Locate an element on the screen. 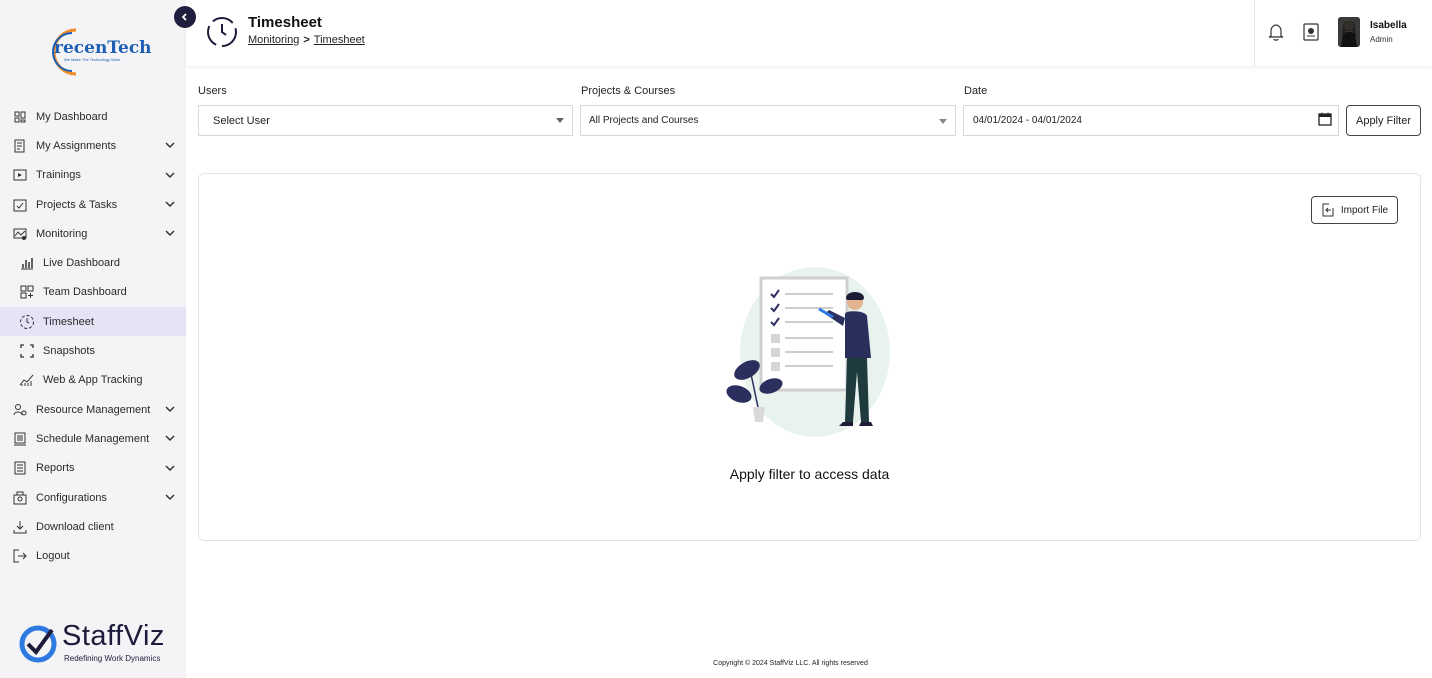 The image size is (1432, 678). logout-icon is located at coordinates (20, 556).